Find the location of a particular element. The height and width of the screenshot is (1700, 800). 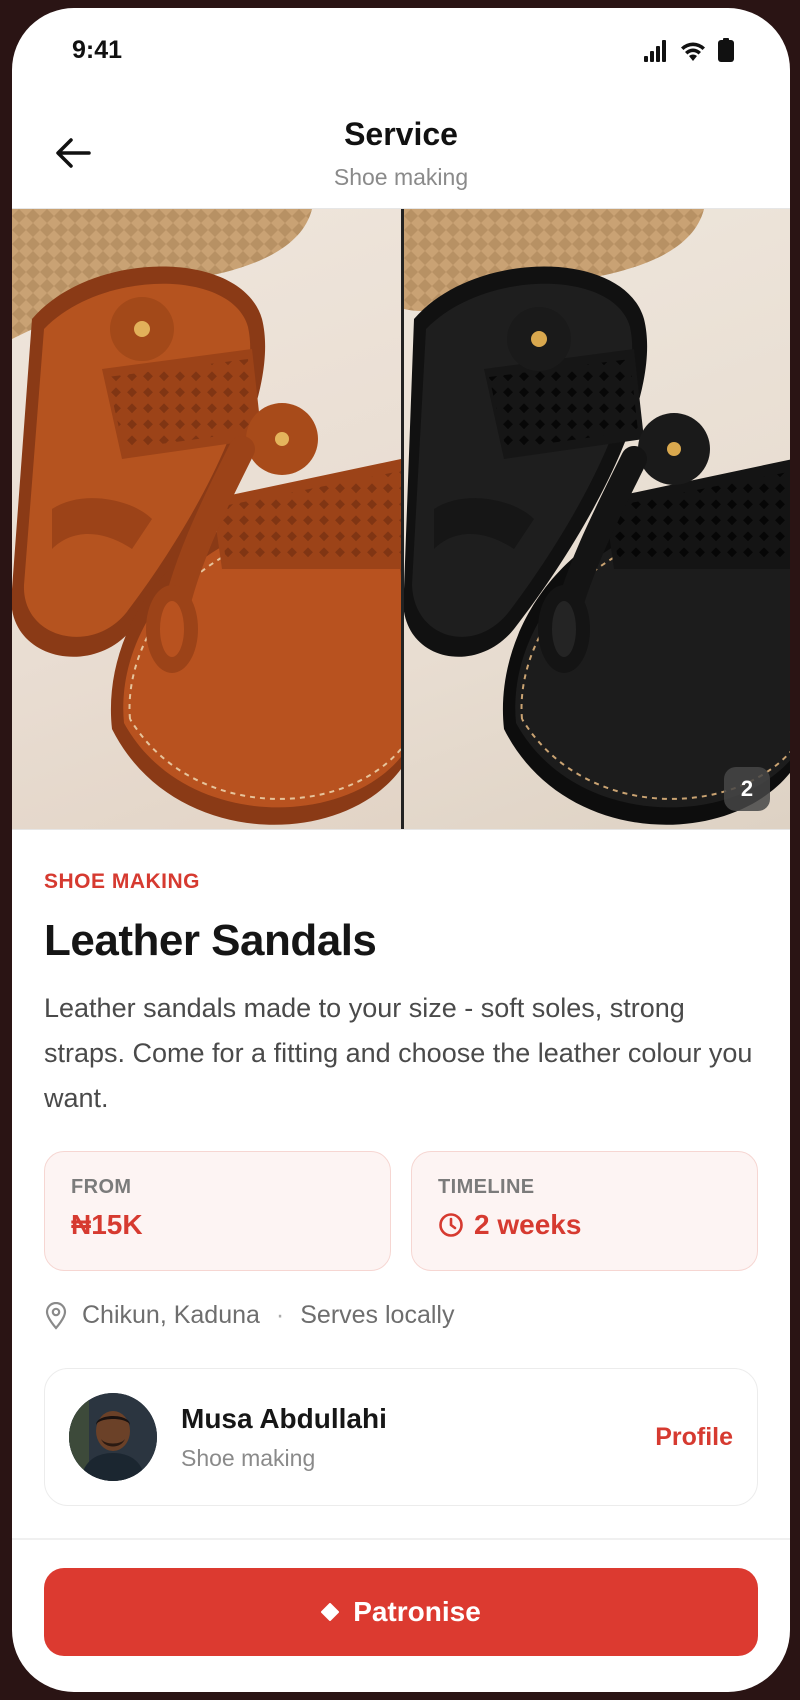

timeline-label: TIMELINE is located at coordinates (486, 1187).